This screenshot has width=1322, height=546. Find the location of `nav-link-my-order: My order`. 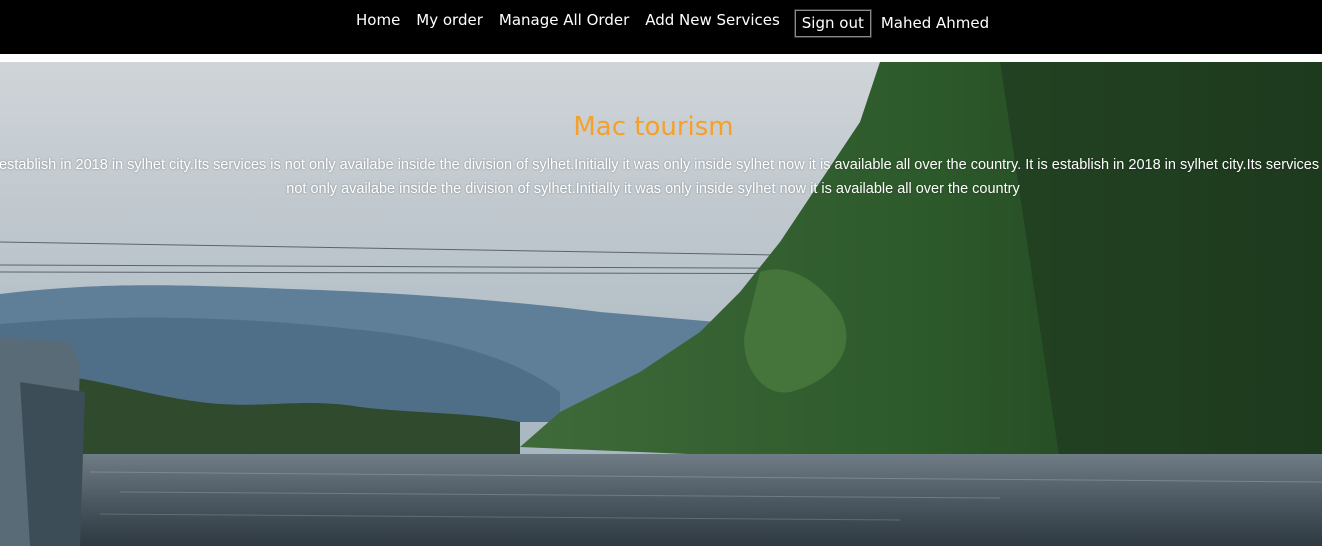

nav-link-my-order: My order is located at coordinates (449, 20).